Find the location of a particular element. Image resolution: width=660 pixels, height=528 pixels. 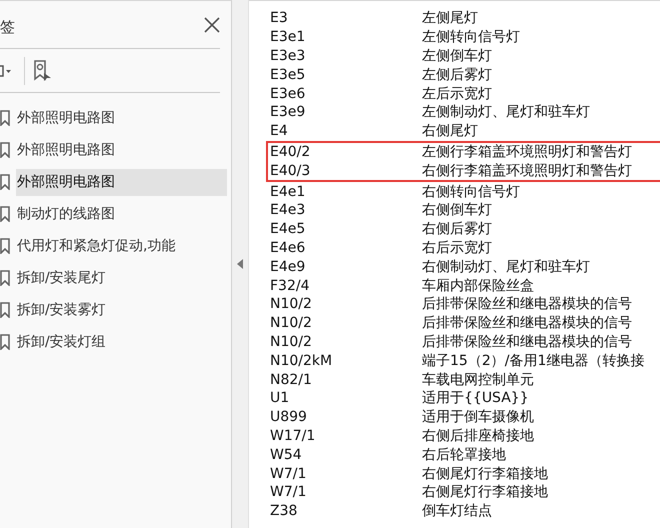

part-code: E40/3 is located at coordinates (291, 170).